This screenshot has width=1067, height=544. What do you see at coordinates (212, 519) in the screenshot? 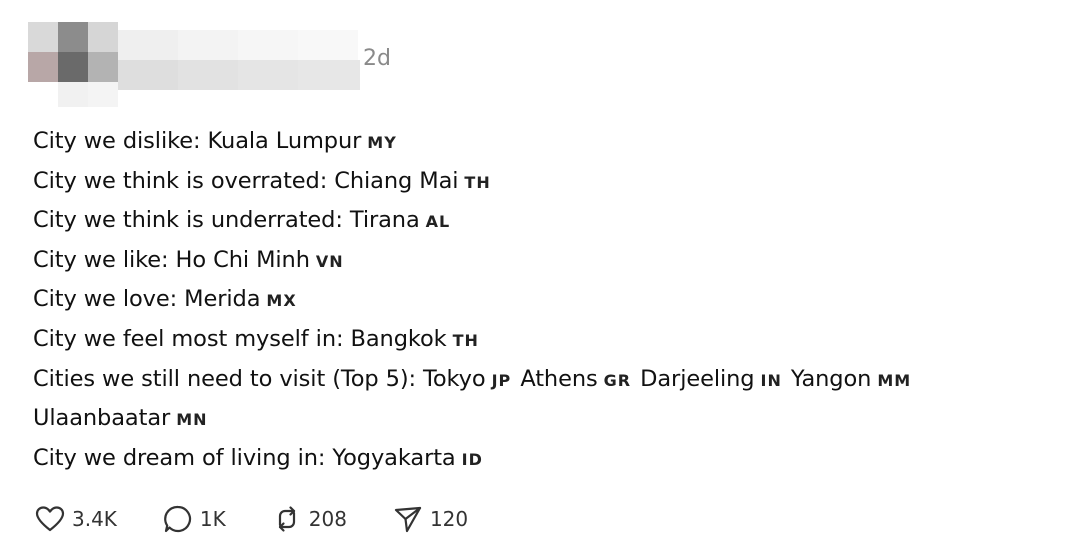
I see `reply-count: 1K` at bounding box center [212, 519].